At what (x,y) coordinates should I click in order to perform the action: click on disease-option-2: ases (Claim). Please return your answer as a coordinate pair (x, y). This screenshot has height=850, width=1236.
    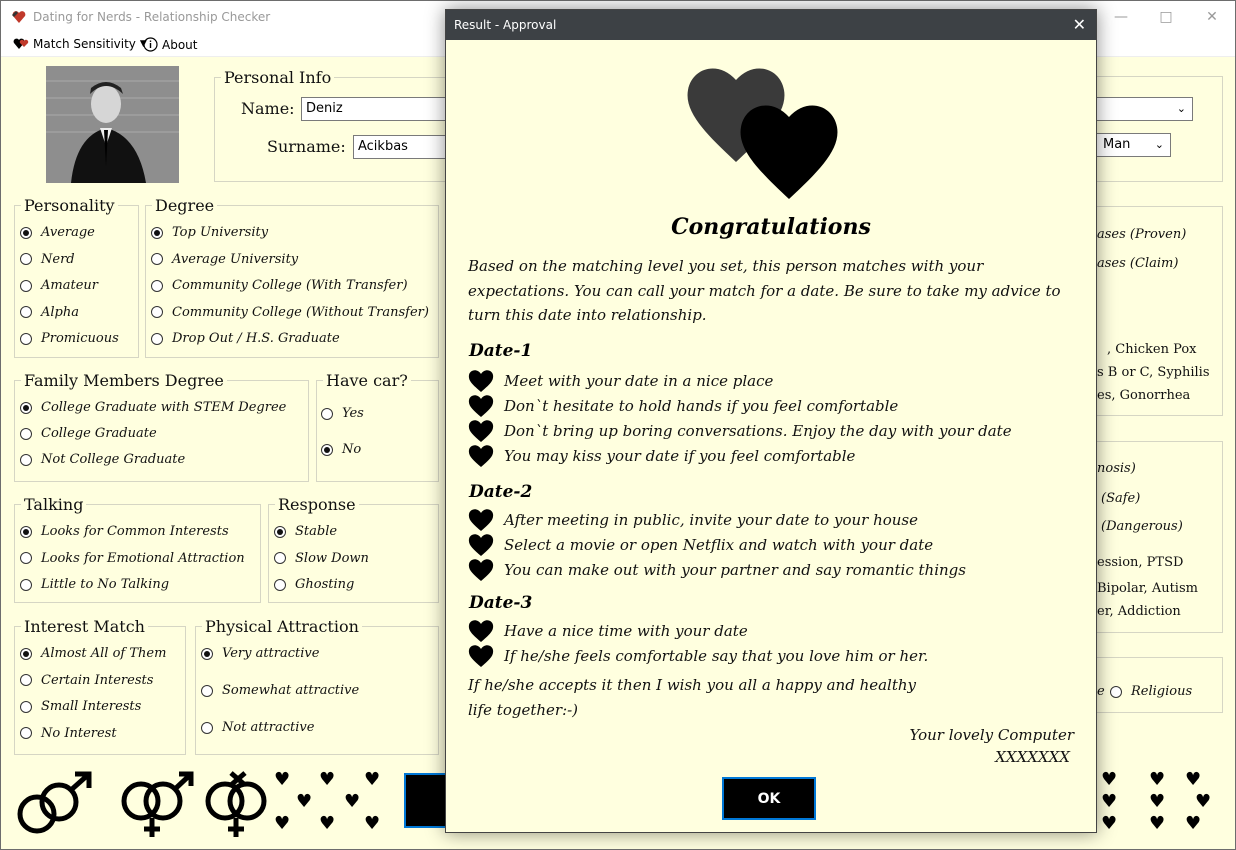
    Looking at the image, I should click on (1137, 263).